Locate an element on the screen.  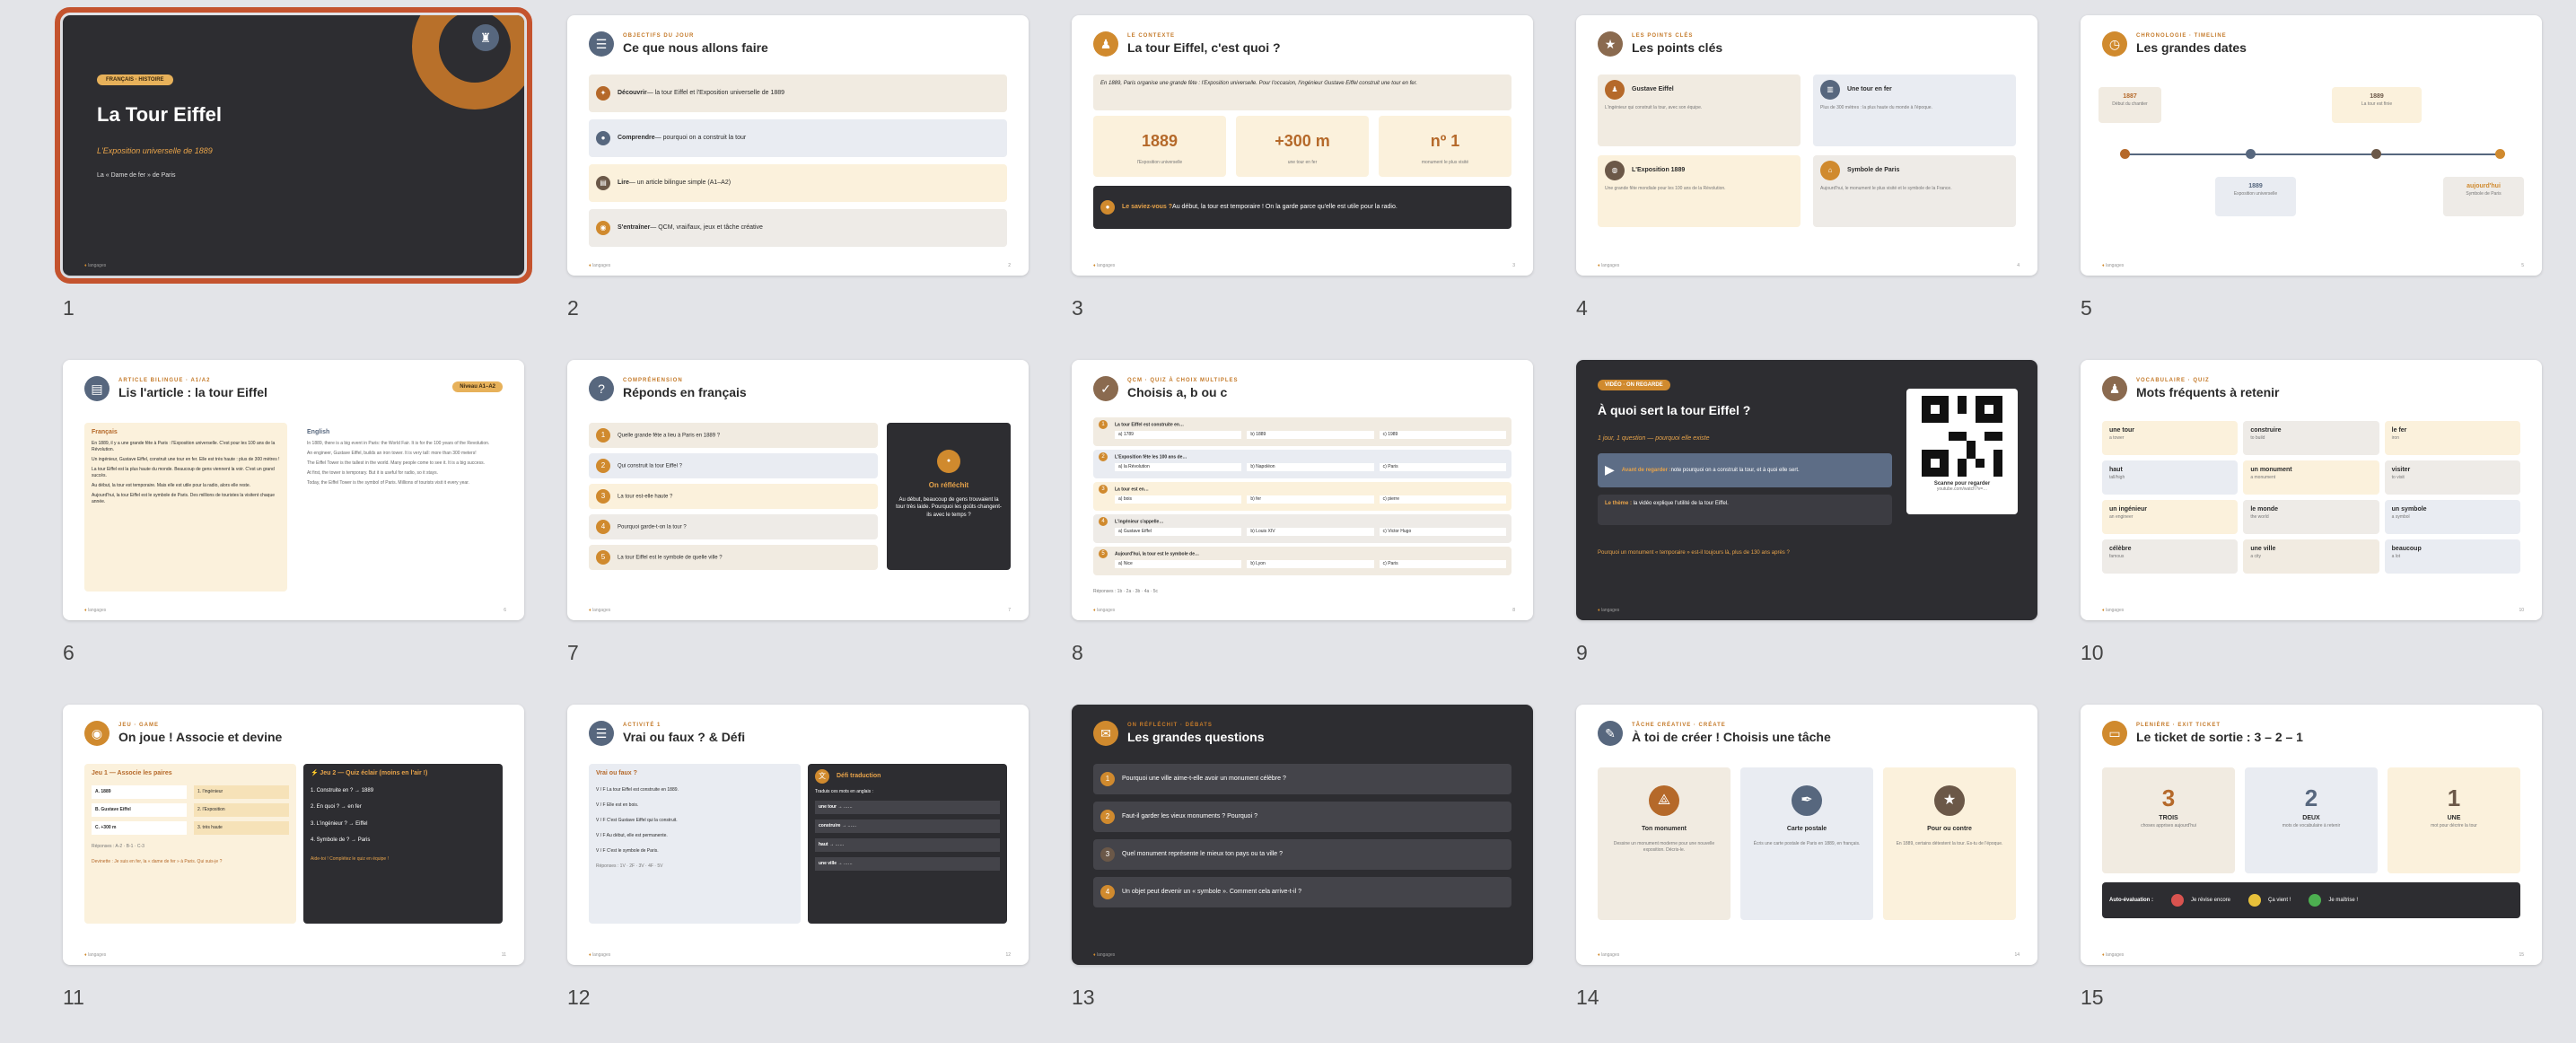
lightning-icon: ⚡ is located at coordinates (315, 773).